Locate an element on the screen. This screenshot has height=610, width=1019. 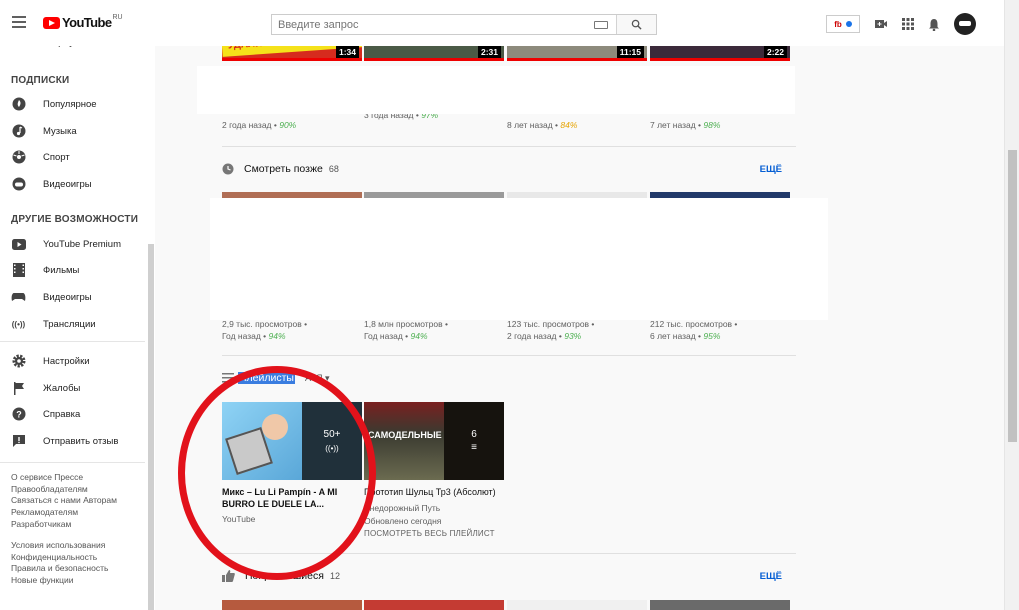
watched-progress-bar is located at coordinates (577, 59).